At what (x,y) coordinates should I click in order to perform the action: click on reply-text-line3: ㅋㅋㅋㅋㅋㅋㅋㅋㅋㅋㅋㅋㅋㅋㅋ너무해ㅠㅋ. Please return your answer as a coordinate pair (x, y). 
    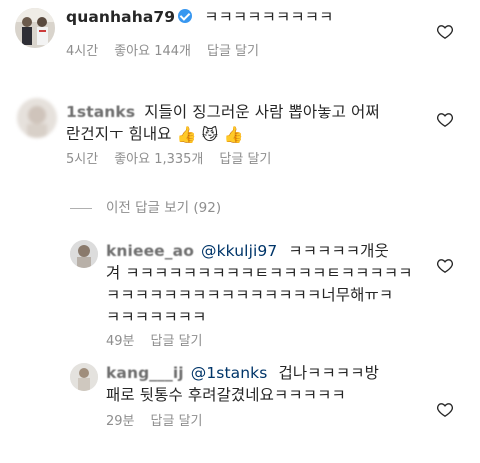
    Looking at the image, I should click on (250, 295).